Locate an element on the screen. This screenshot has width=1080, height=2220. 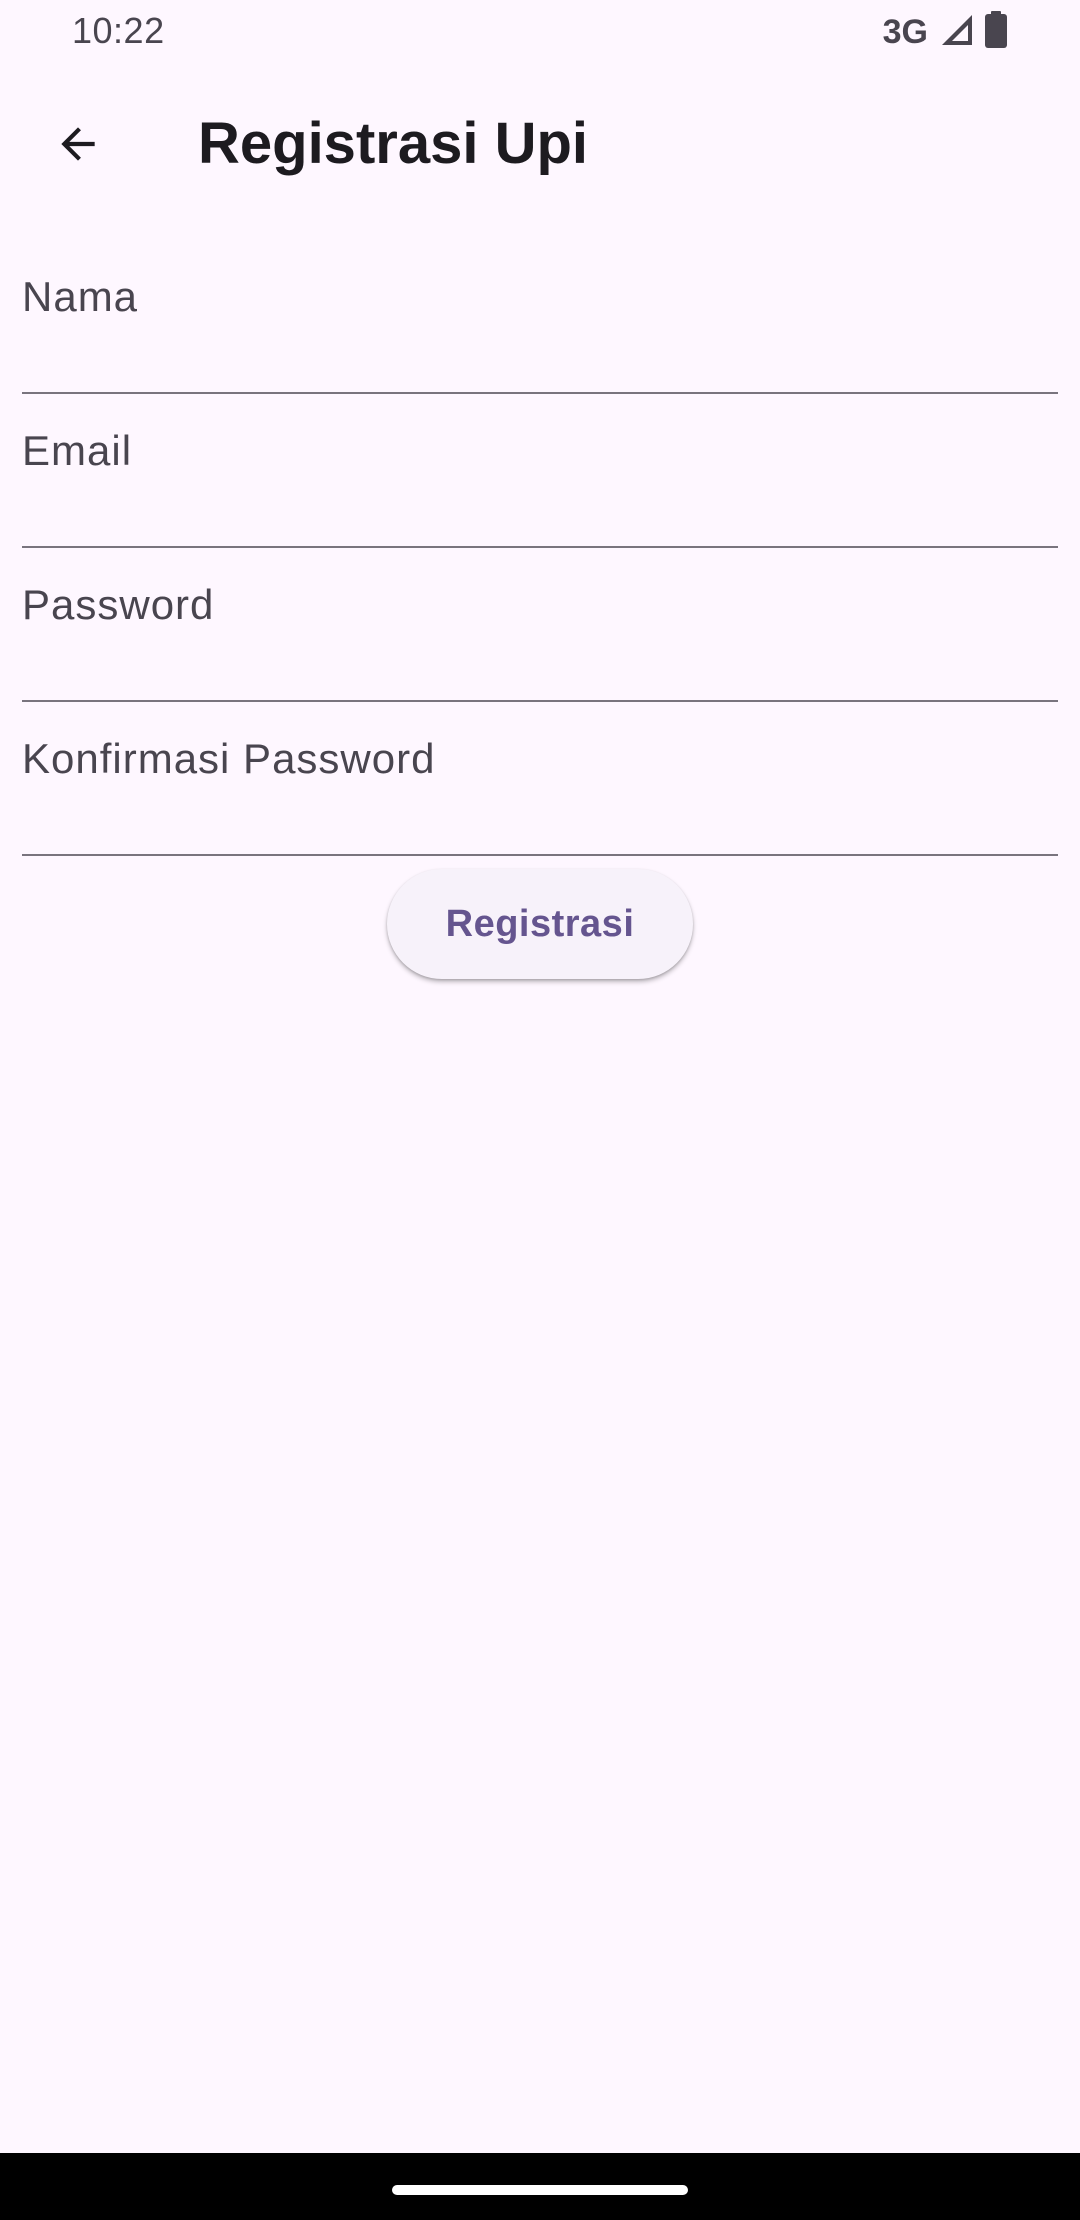
register-button: Registrasi is located at coordinates (540, 924).